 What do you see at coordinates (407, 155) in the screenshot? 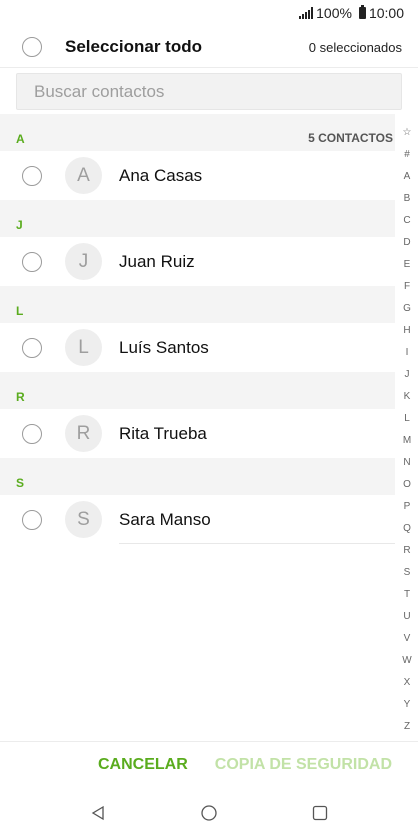
I see `index-letter: #` at bounding box center [407, 155].